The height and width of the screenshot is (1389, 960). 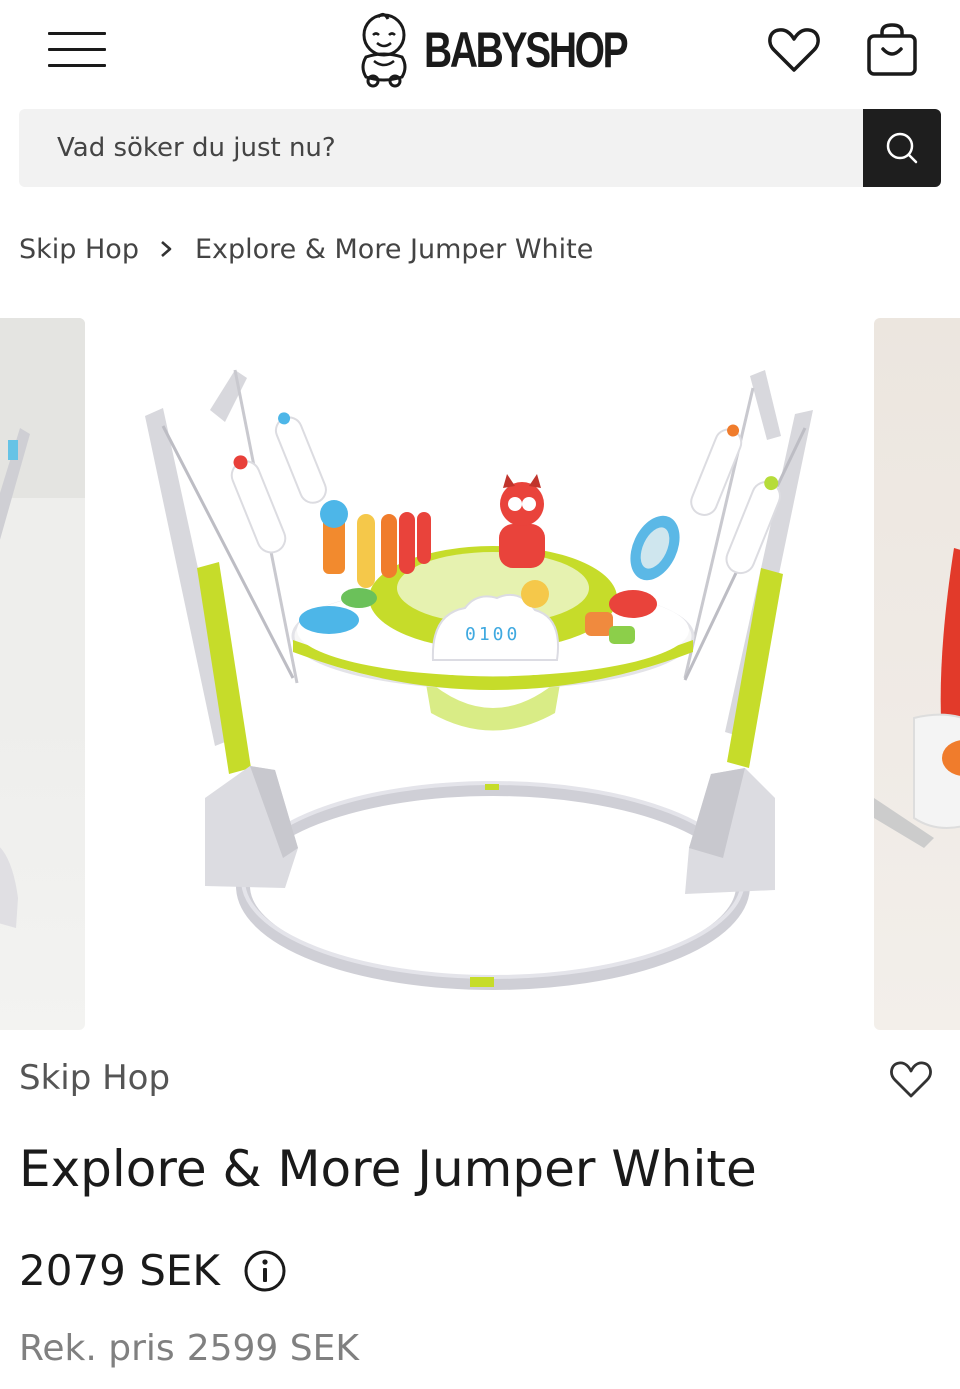 I want to click on product-price: 2079 SEK, so click(x=119, y=1270).